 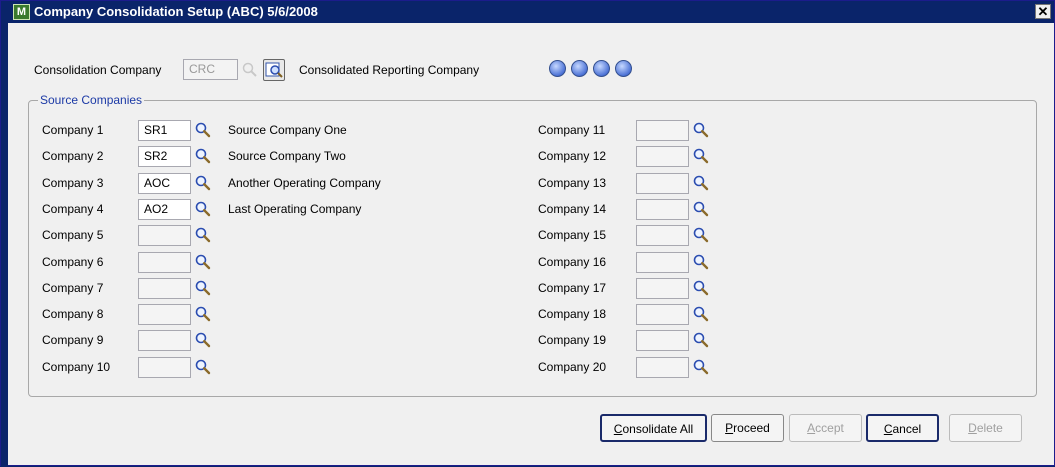 What do you see at coordinates (164, 209) in the screenshot?
I see `company-code-field: AO2` at bounding box center [164, 209].